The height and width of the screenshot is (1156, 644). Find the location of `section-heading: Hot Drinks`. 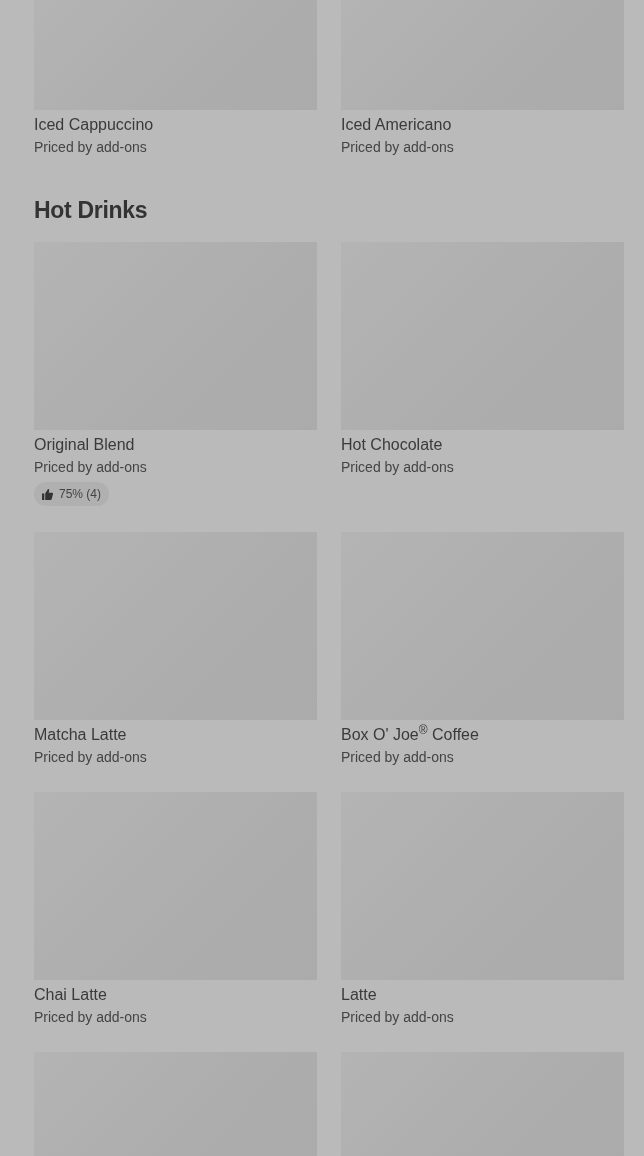

section-heading: Hot Drinks is located at coordinates (91, 210).